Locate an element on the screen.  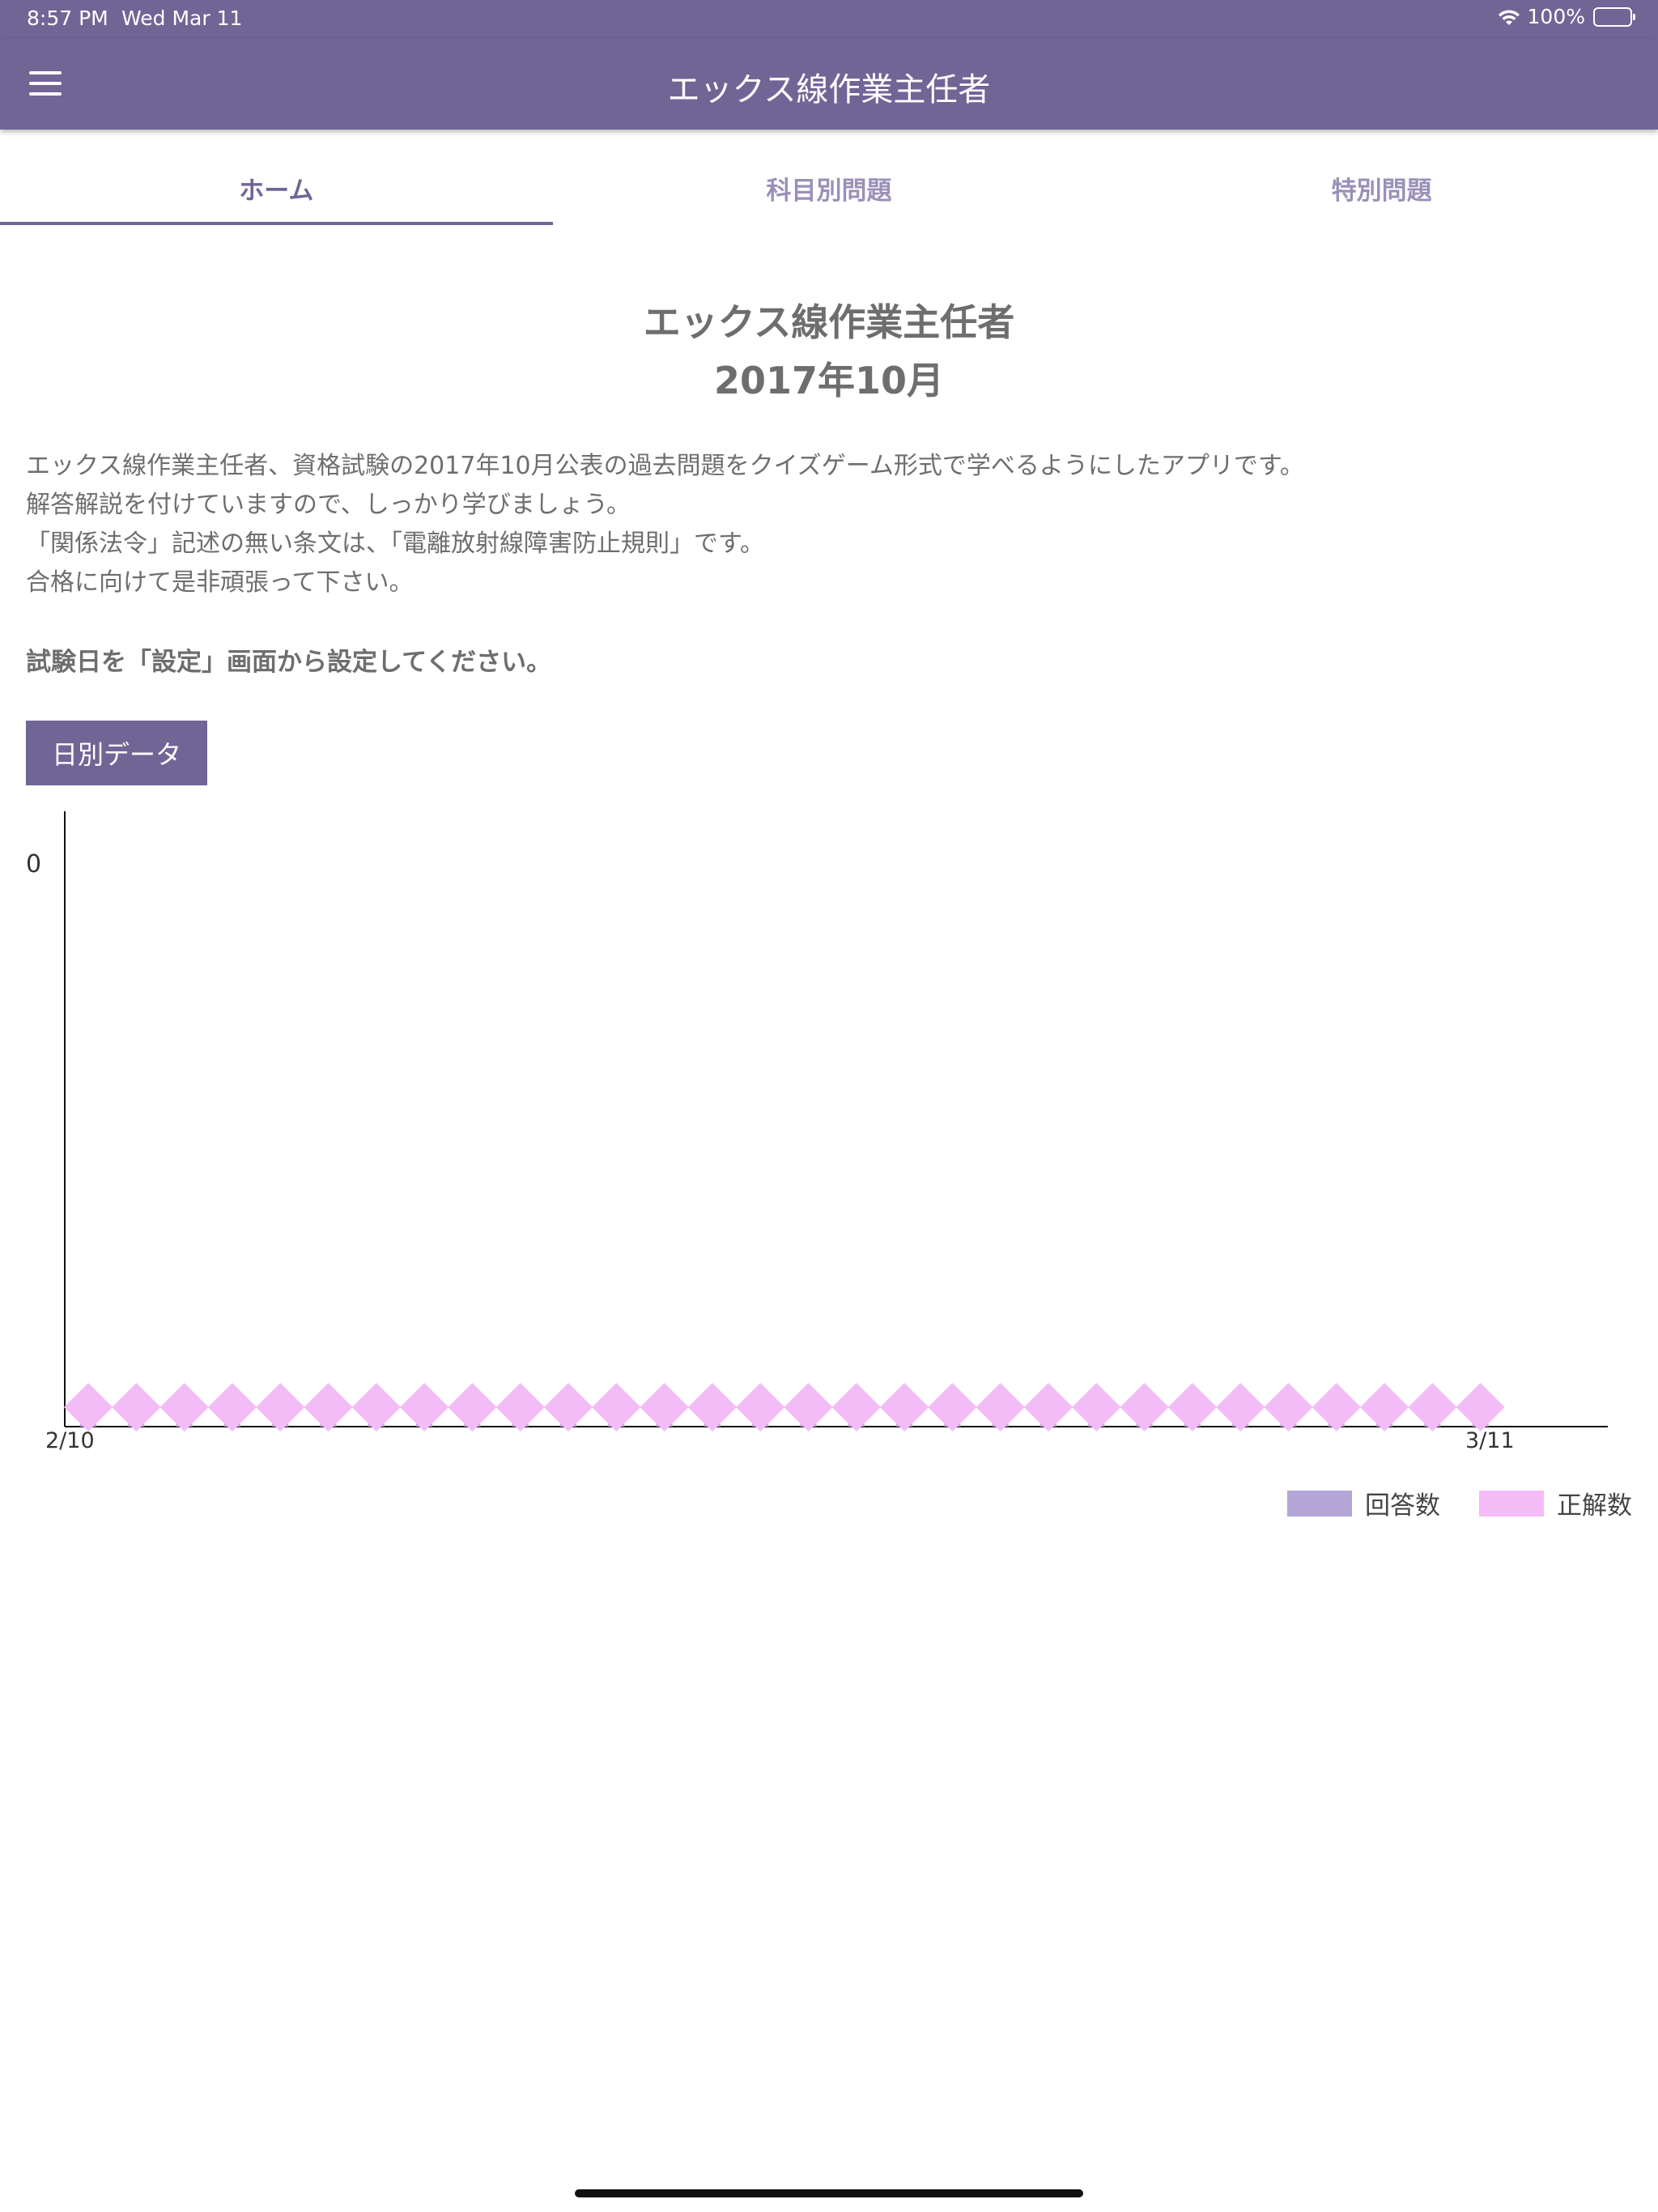
legend-swatch-answers is located at coordinates (1319, 1503).